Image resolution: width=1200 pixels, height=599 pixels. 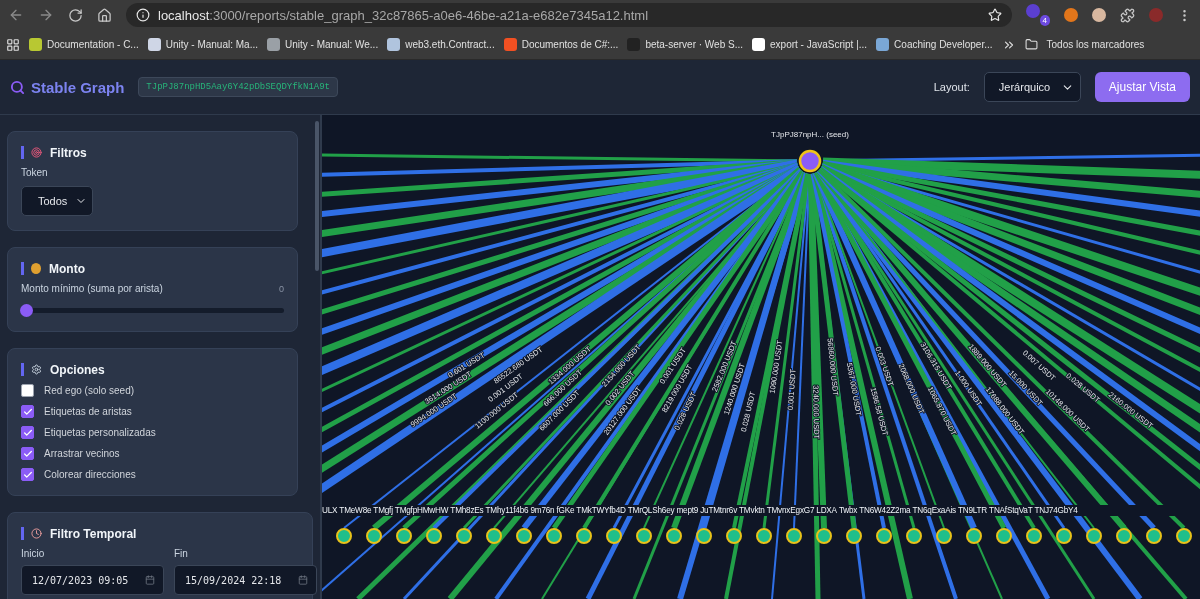 What do you see at coordinates (467, 510) in the screenshot?
I see `node-label: TMh8zEs` at bounding box center [467, 510].